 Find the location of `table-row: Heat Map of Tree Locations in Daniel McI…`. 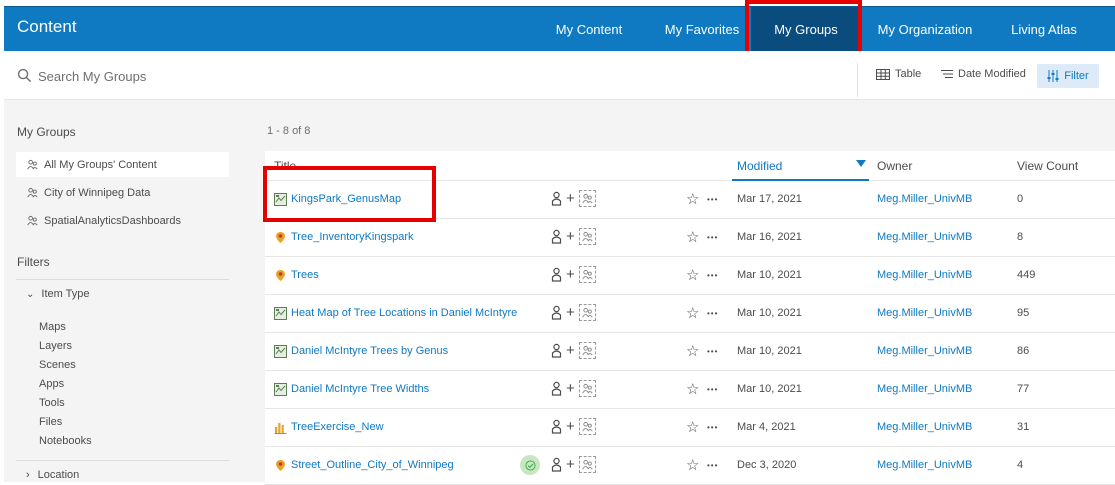

table-row: Heat Map of Tree Locations in Daniel McI… is located at coordinates (690, 314).